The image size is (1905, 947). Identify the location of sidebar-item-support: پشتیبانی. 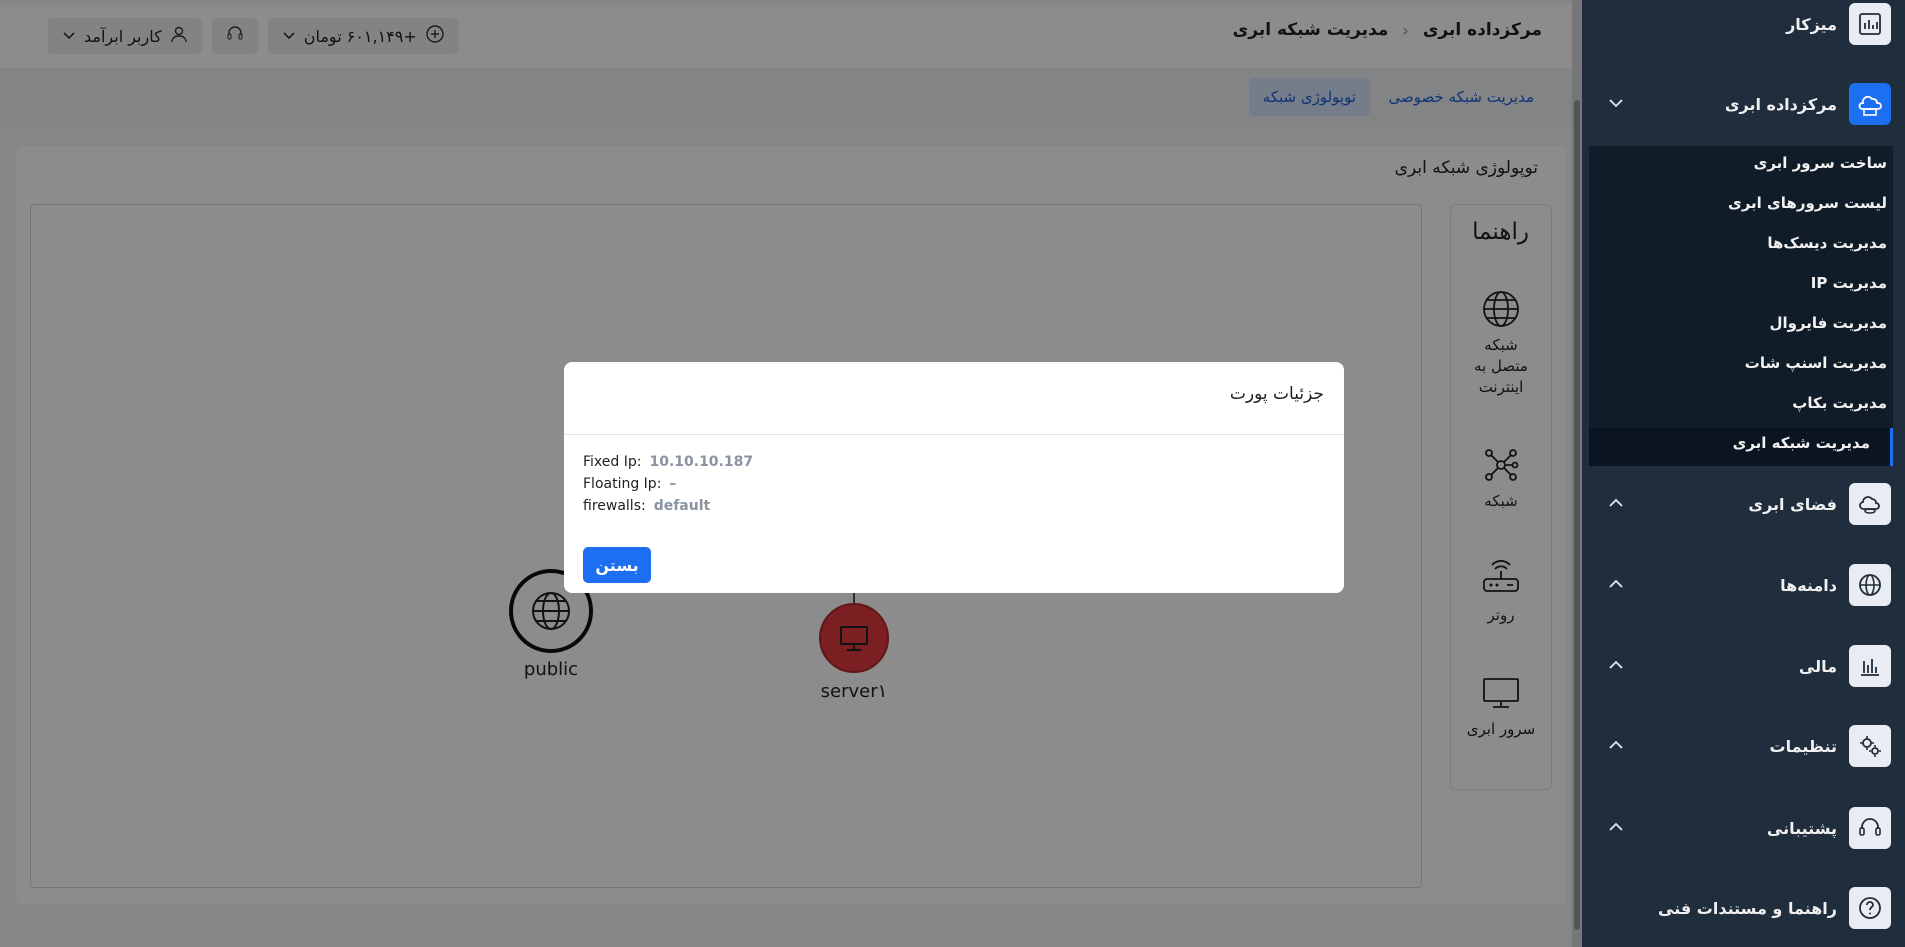
(1741, 828).